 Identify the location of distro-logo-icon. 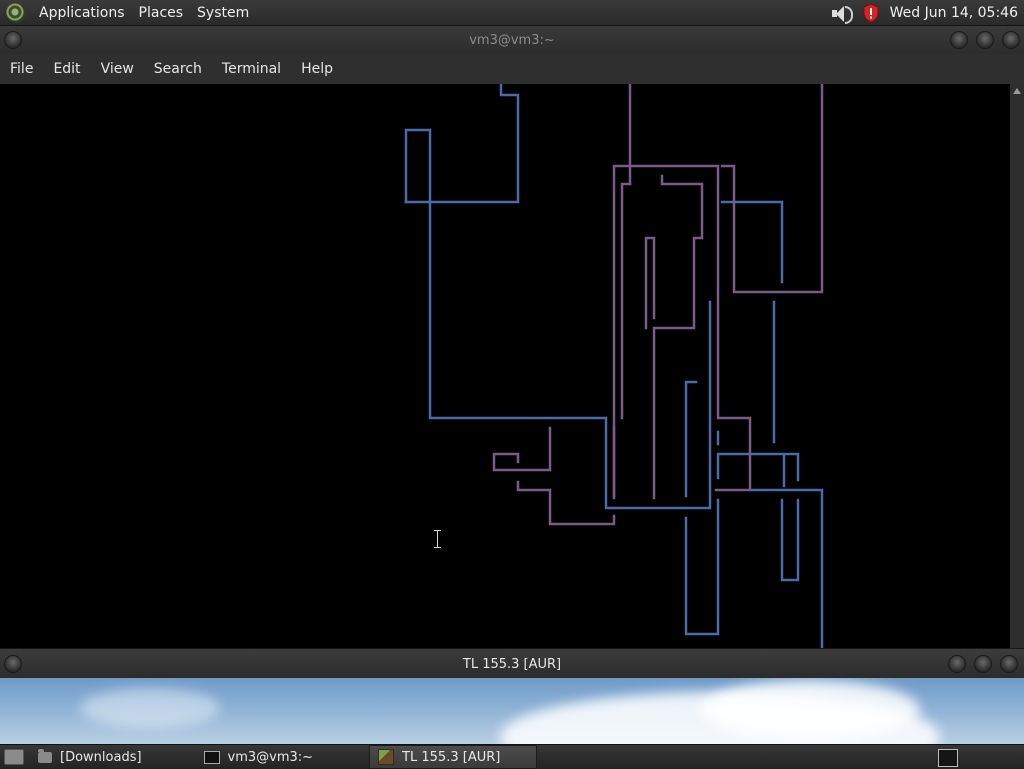
(16, 12).